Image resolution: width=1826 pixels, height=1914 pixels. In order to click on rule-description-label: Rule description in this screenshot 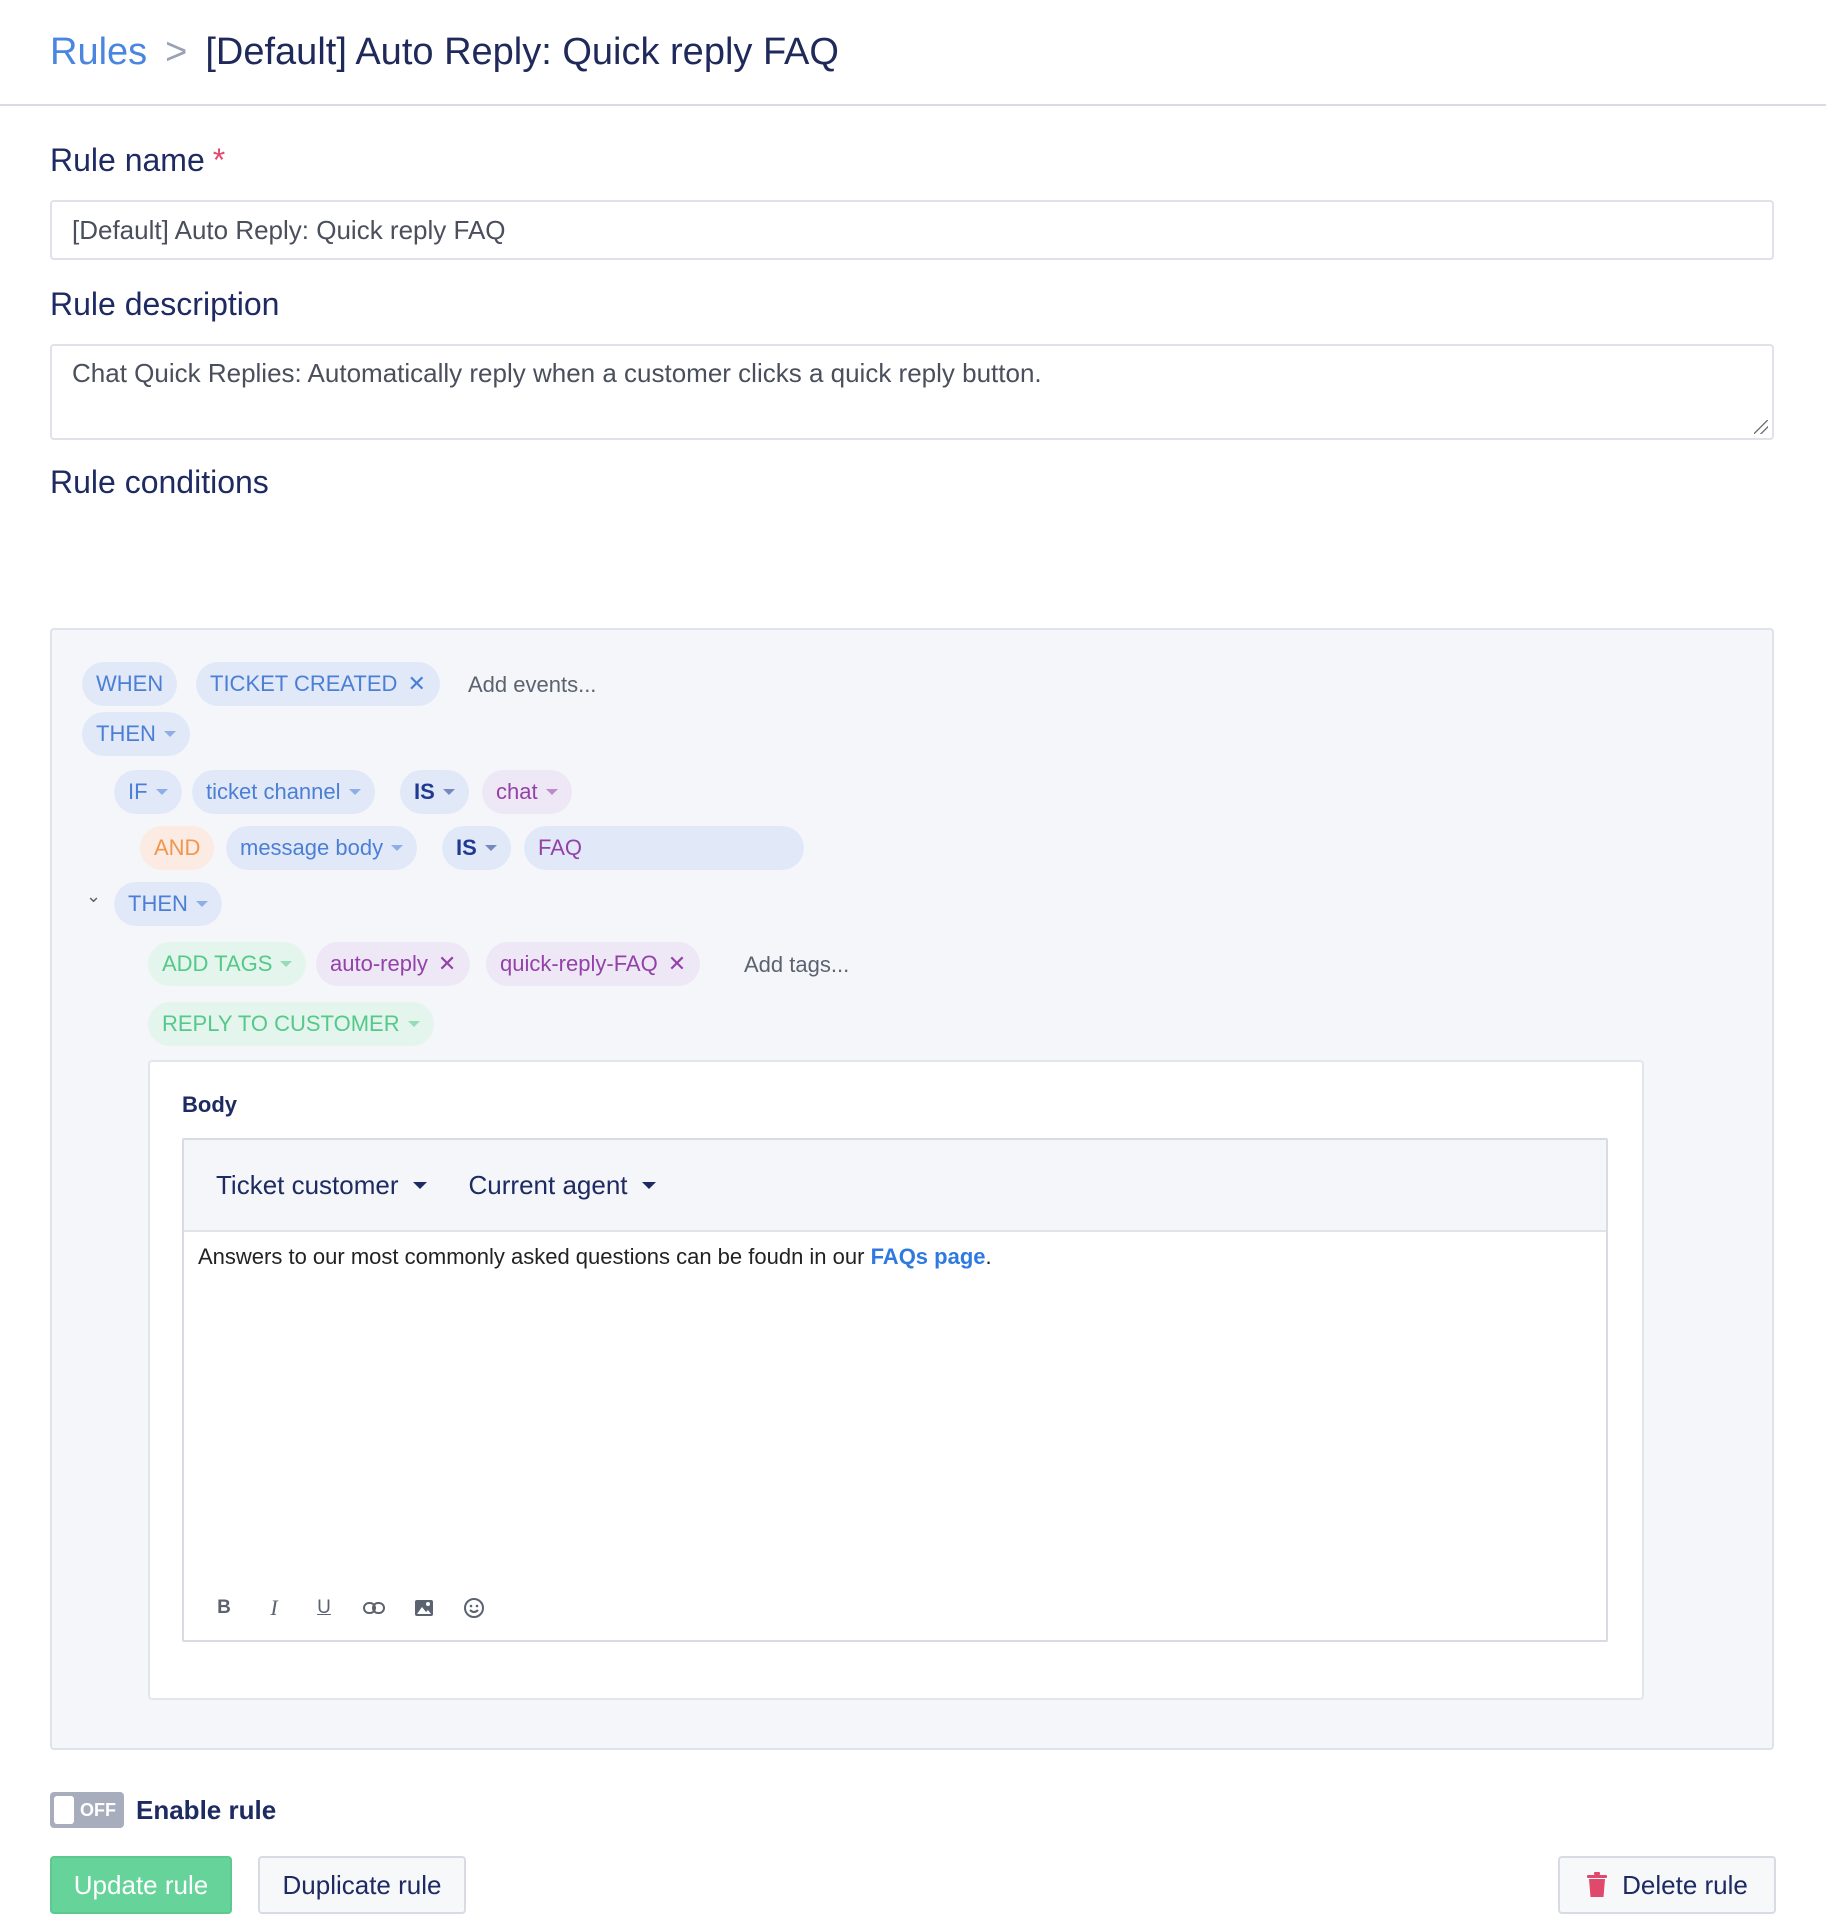, I will do `click(165, 304)`.